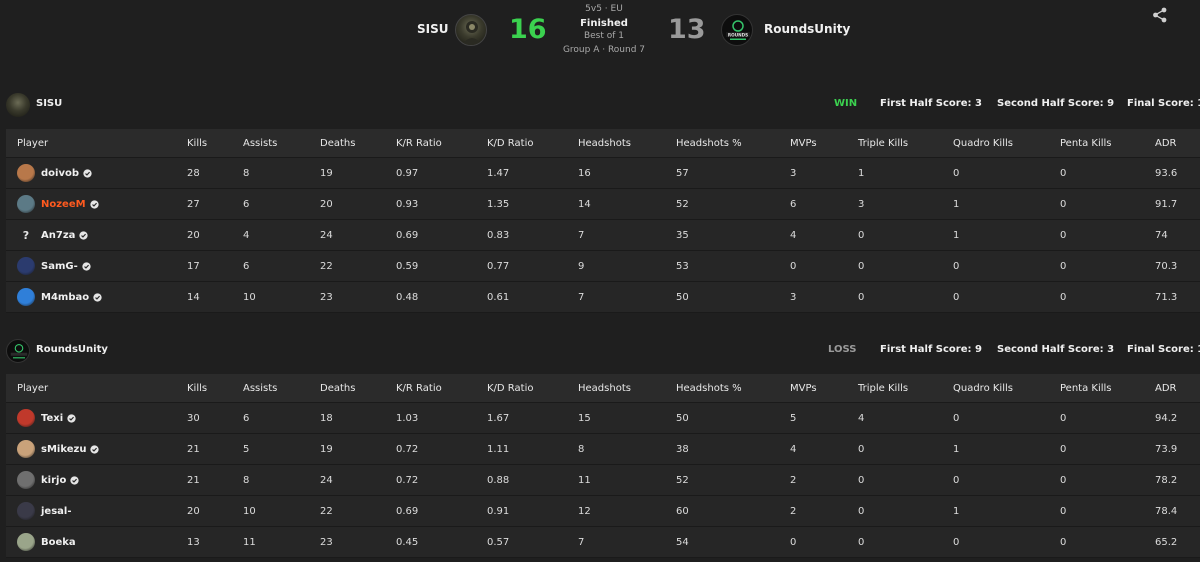 This screenshot has width=1200, height=562. I want to click on player-cell: sMikezu, so click(58, 449).